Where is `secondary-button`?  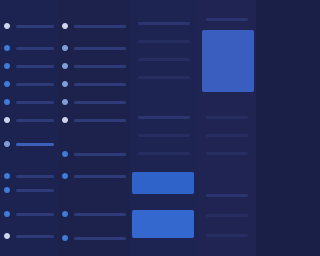
secondary-button is located at coordinates (163, 224).